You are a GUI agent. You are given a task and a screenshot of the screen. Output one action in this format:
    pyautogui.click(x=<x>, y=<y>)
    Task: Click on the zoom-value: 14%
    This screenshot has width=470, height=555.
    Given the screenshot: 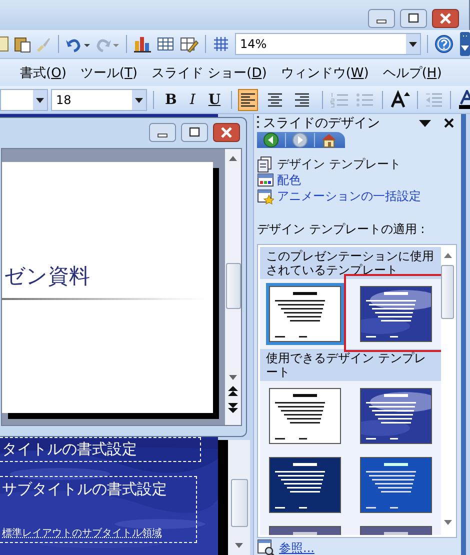 What is the action you would take?
    pyautogui.click(x=253, y=44)
    